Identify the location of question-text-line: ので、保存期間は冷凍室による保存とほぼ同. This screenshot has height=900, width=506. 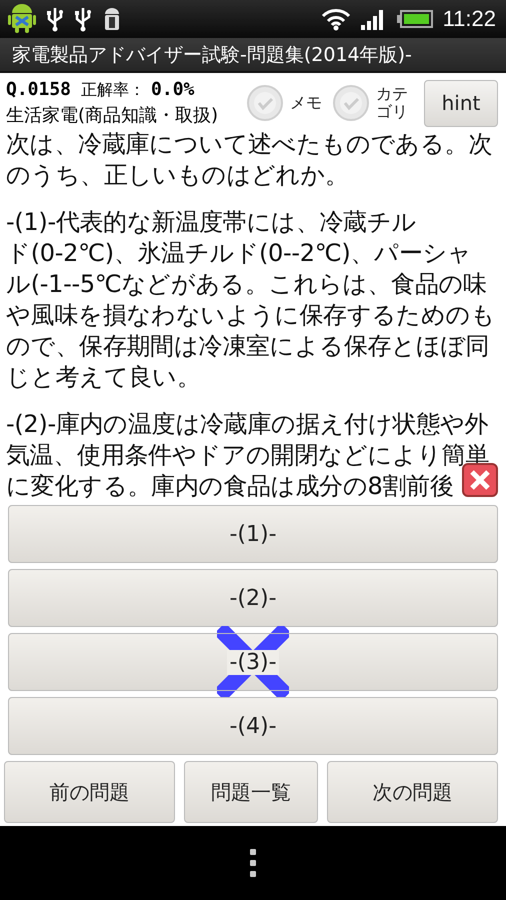
(248, 346).